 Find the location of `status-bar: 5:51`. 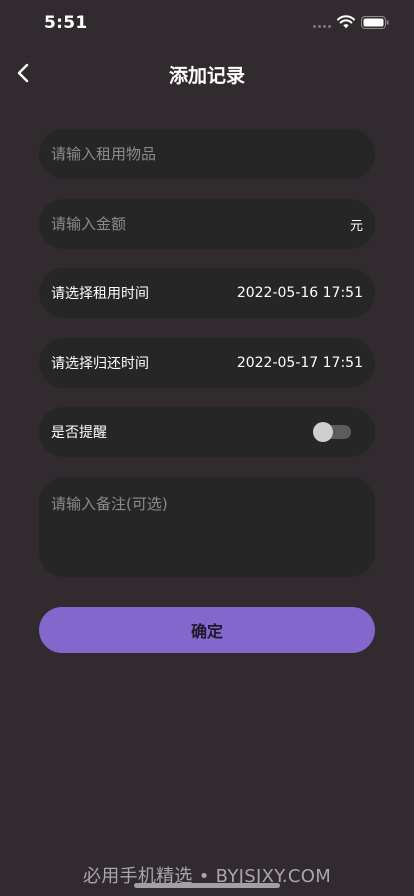

status-bar: 5:51 is located at coordinates (207, 23).